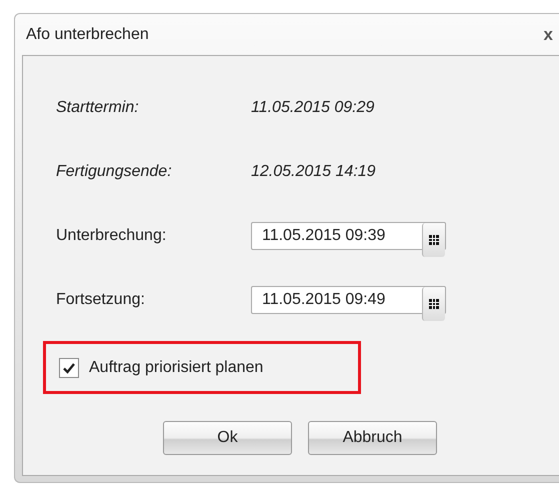  I want to click on field-label: Starttermin:, so click(98, 108).